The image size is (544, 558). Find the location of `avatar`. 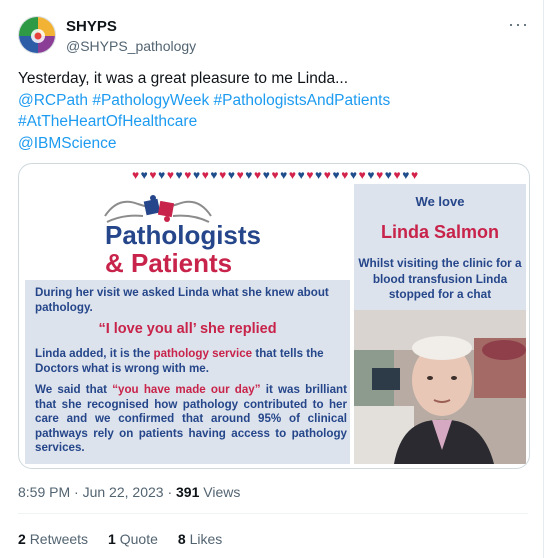

avatar is located at coordinates (37, 35).